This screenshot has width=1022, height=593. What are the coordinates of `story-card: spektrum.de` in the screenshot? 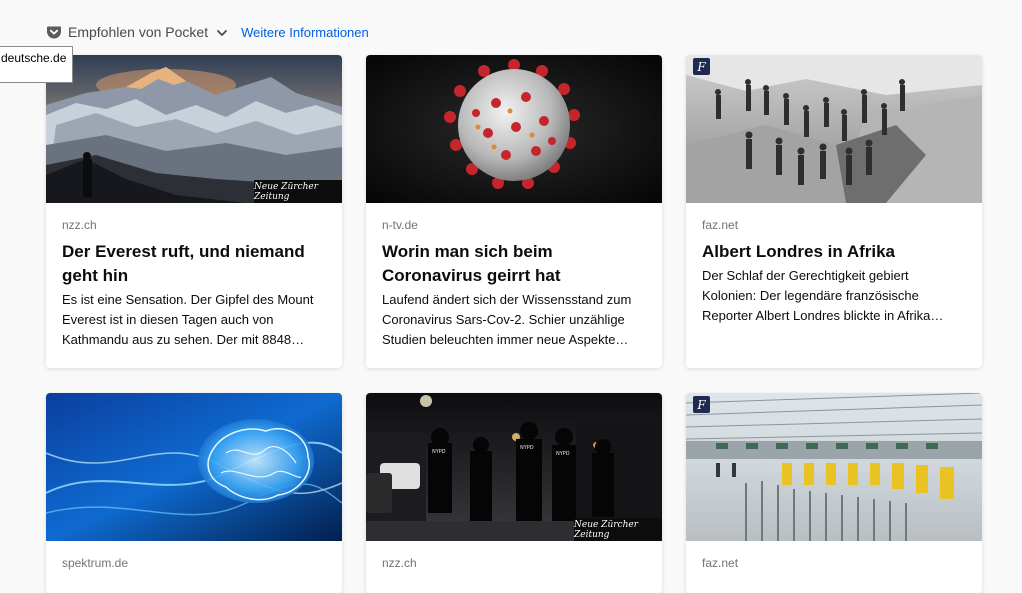 It's located at (194, 493).